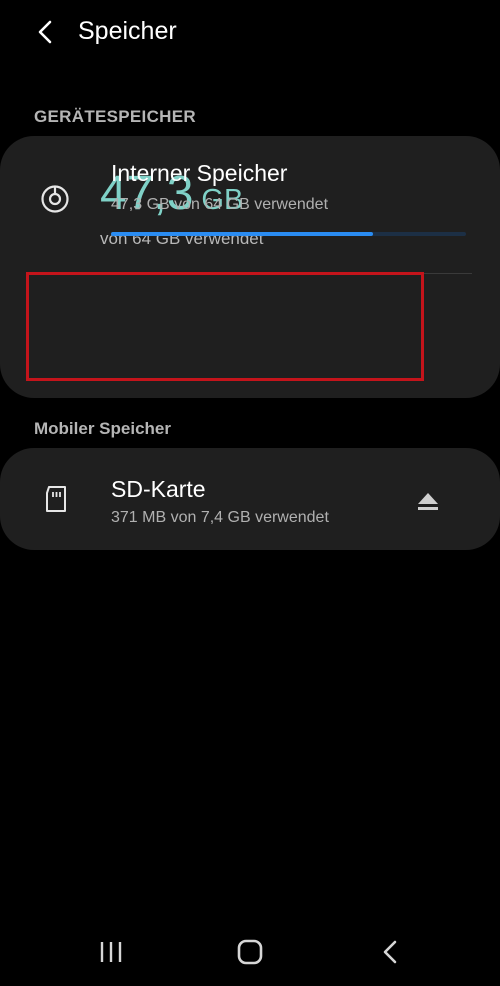 This screenshot has width=500, height=986. Describe the element at coordinates (127, 31) in the screenshot. I see `page-title: Speicher` at that location.